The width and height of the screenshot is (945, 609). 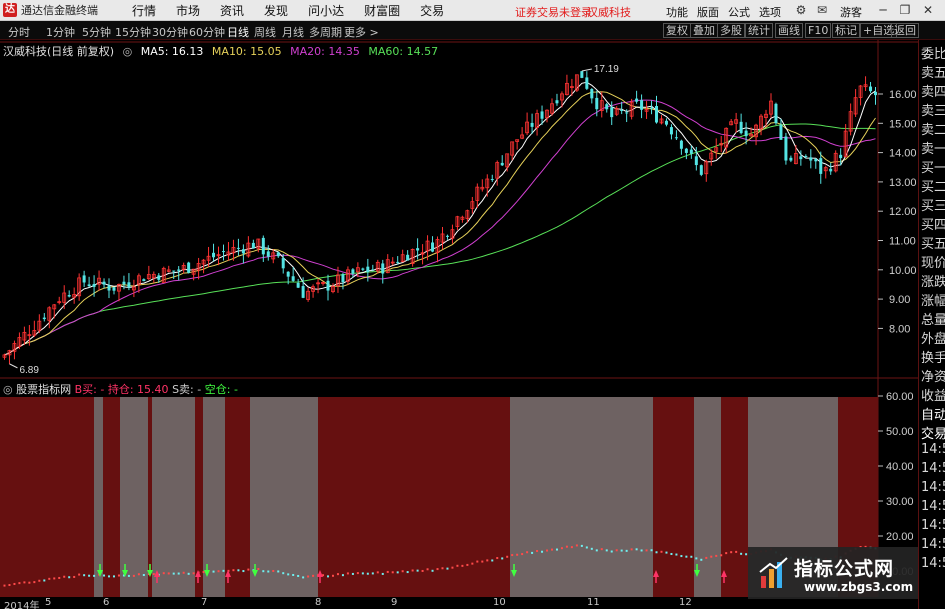 I want to click on menu-gongneng: 功能, so click(x=677, y=12).